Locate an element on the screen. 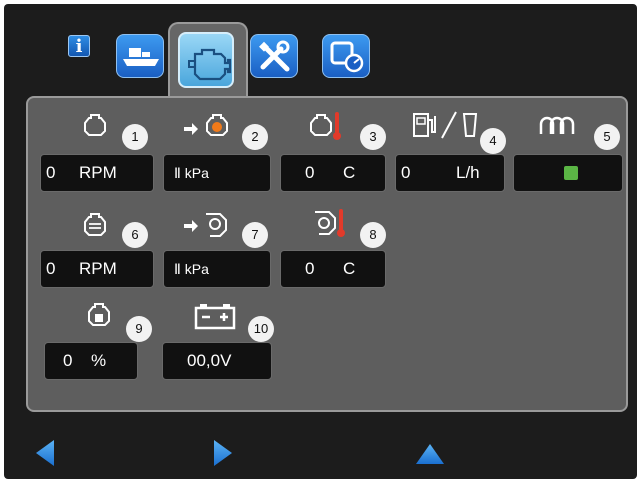  engine-load-value-box: 0 % is located at coordinates (91, 361).